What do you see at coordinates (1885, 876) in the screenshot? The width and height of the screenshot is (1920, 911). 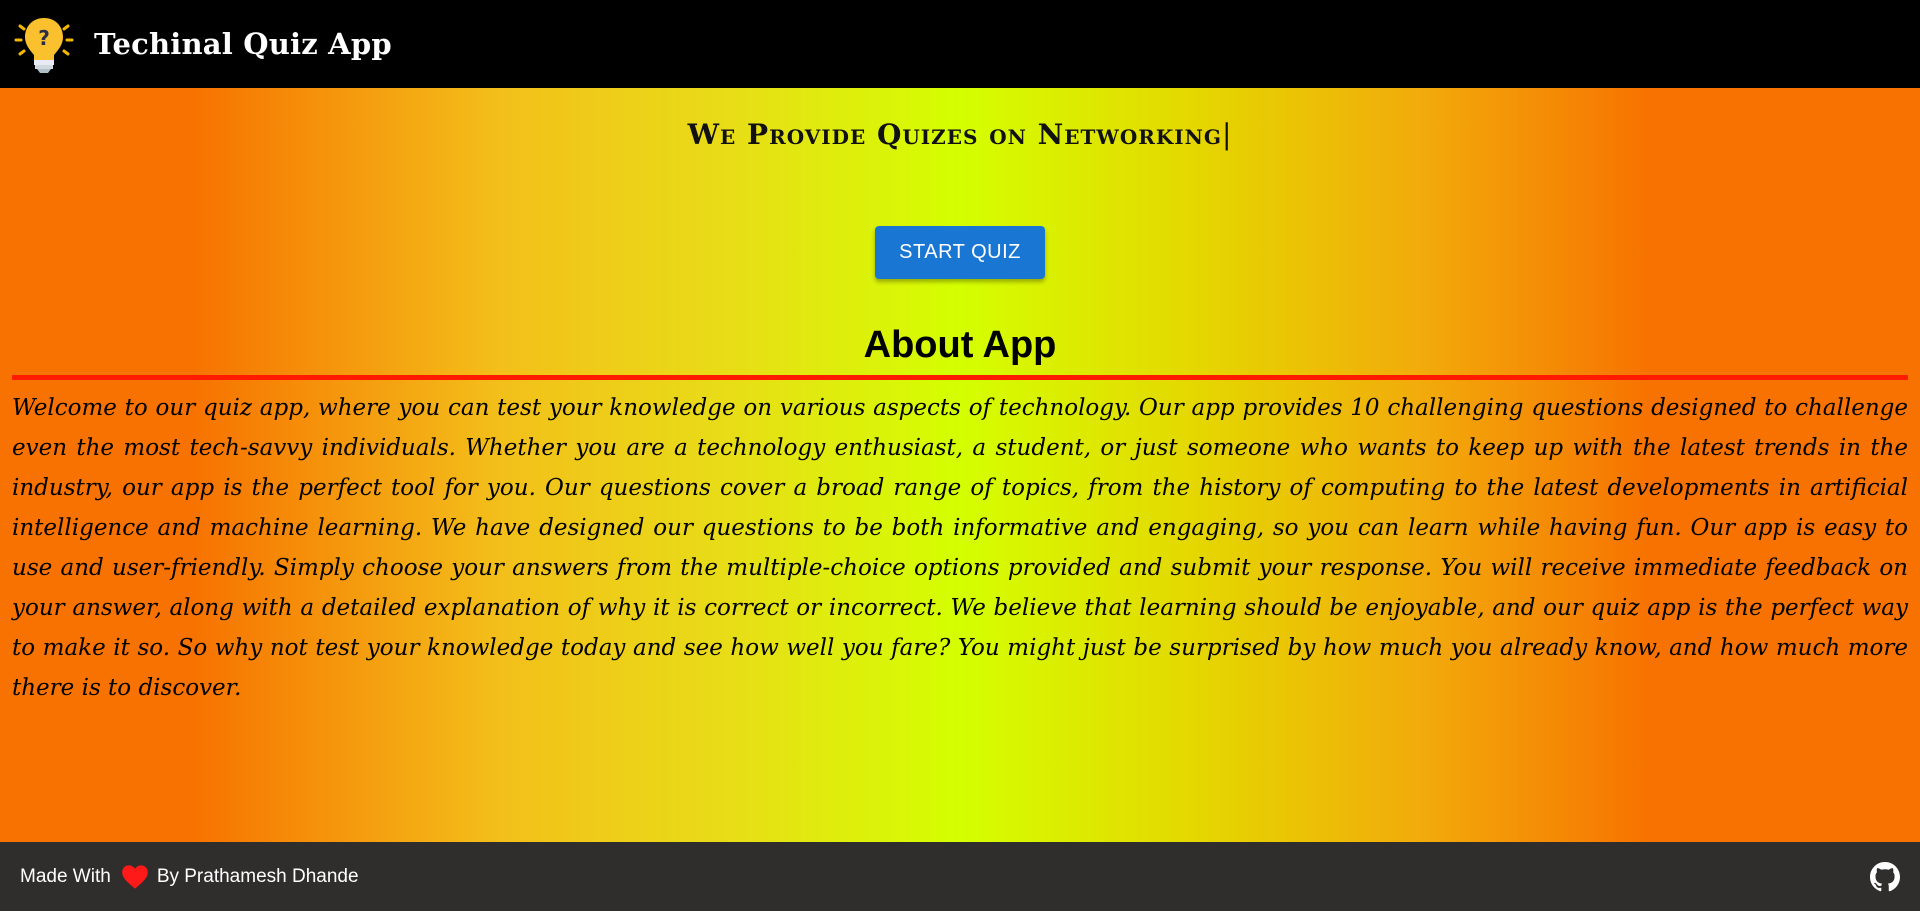 I see `github-icon` at bounding box center [1885, 876].